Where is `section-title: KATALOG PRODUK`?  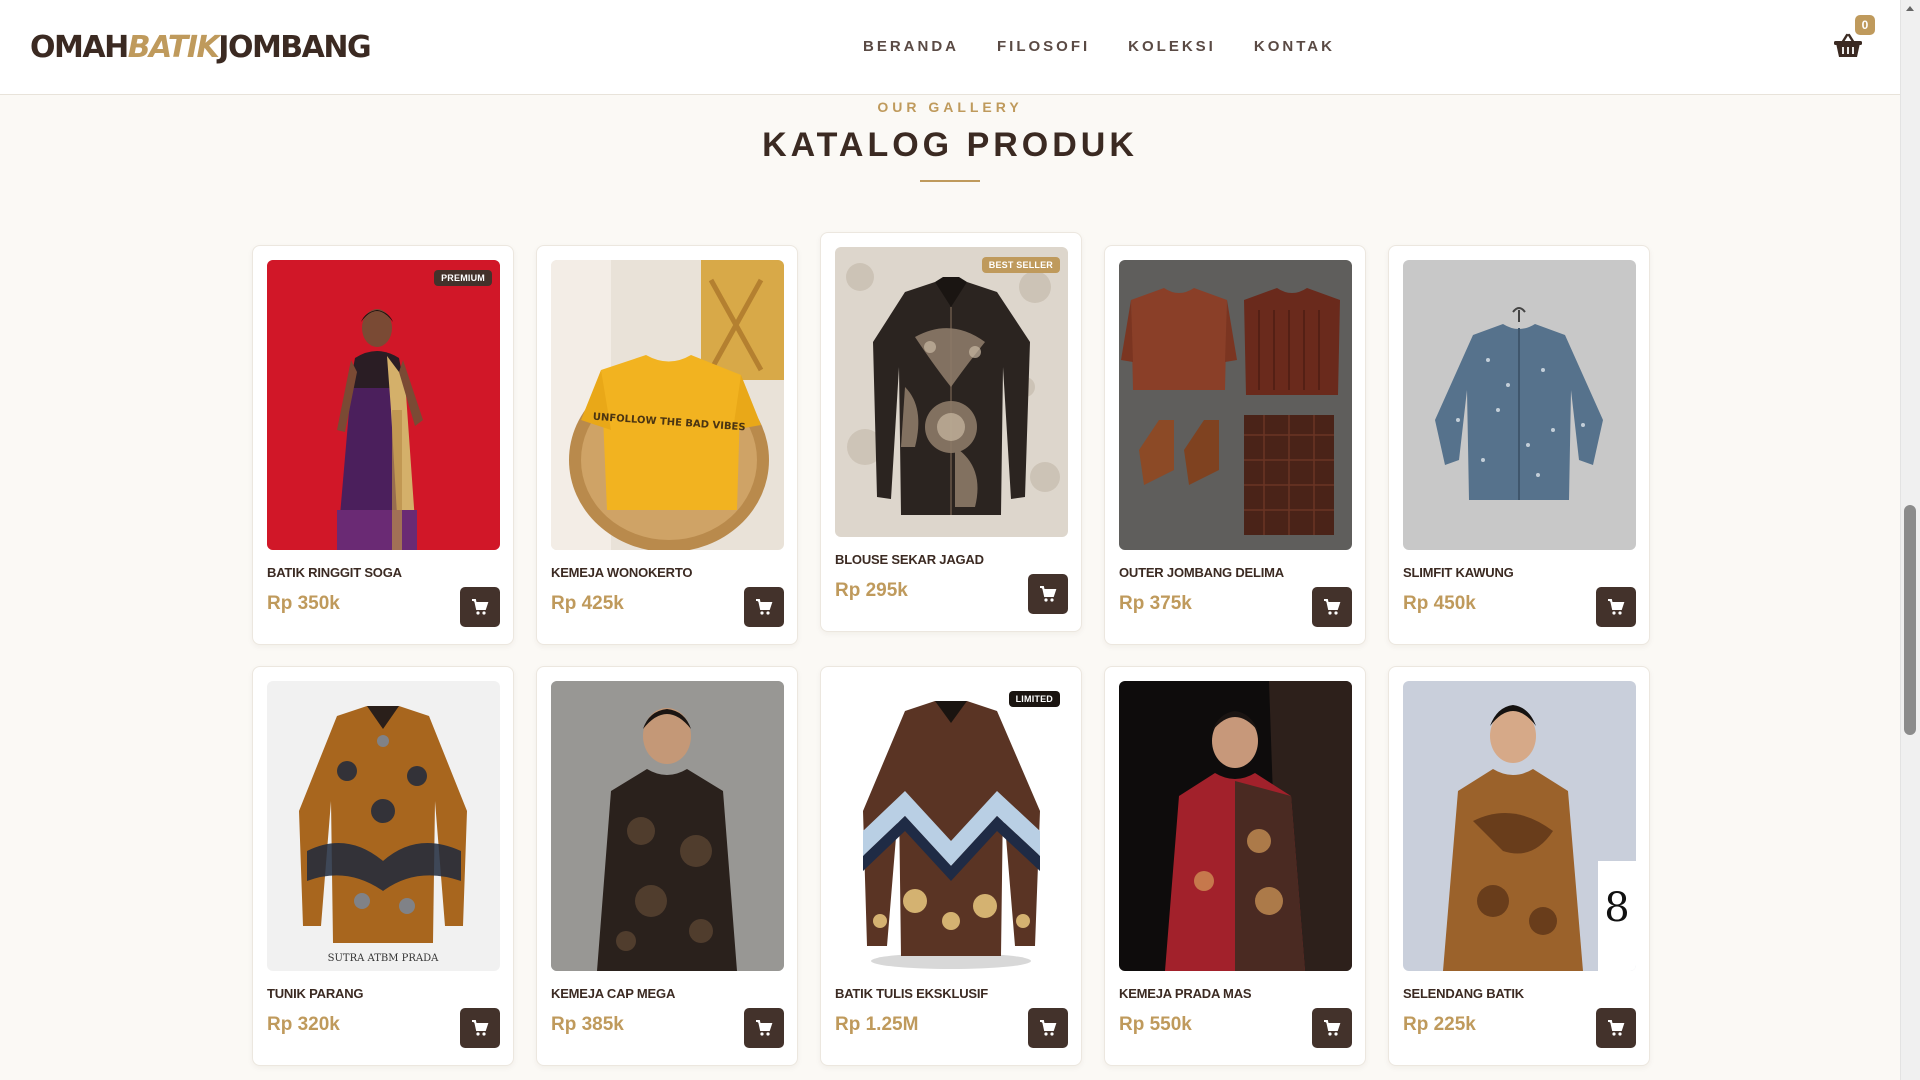
section-title: KATALOG PRODUK is located at coordinates (950, 145).